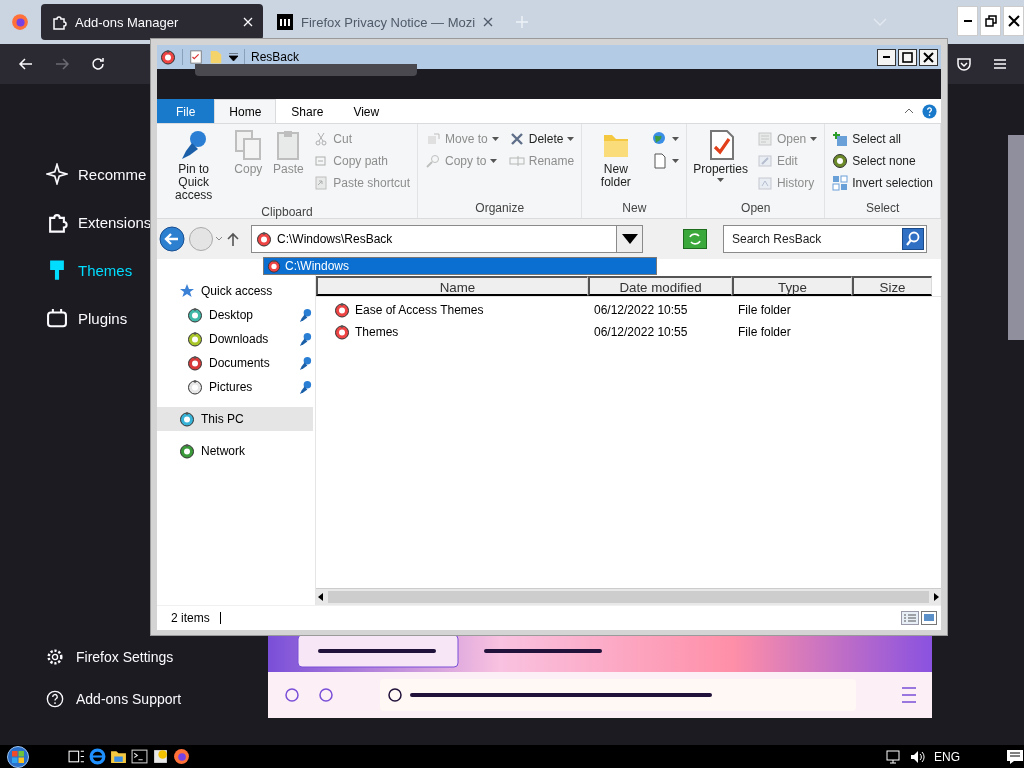  What do you see at coordinates (764, 139) in the screenshot?
I see `open-icon` at bounding box center [764, 139].